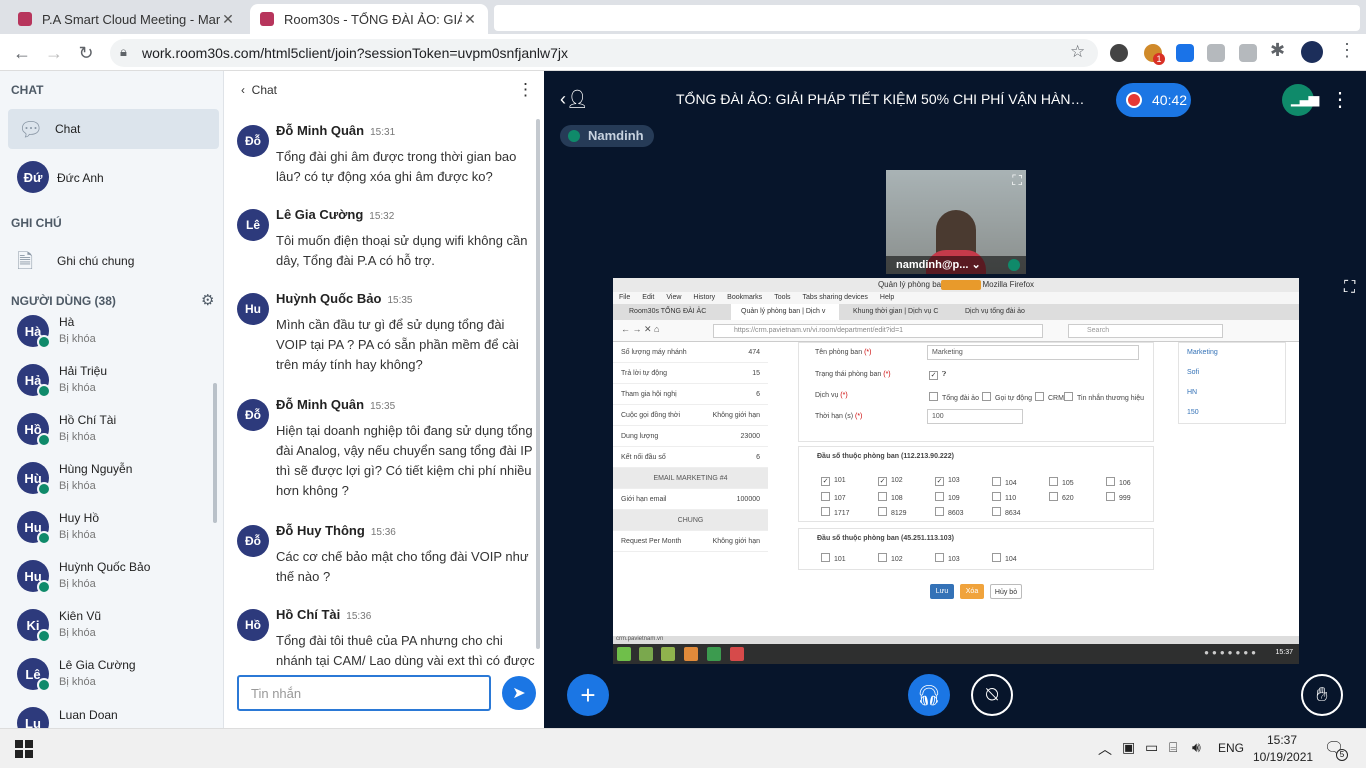 The image size is (1366, 768). What do you see at coordinates (690, 457) in the screenshot?
I see `shared-summary-row: 6 Kết nối đầu số` at bounding box center [690, 457].